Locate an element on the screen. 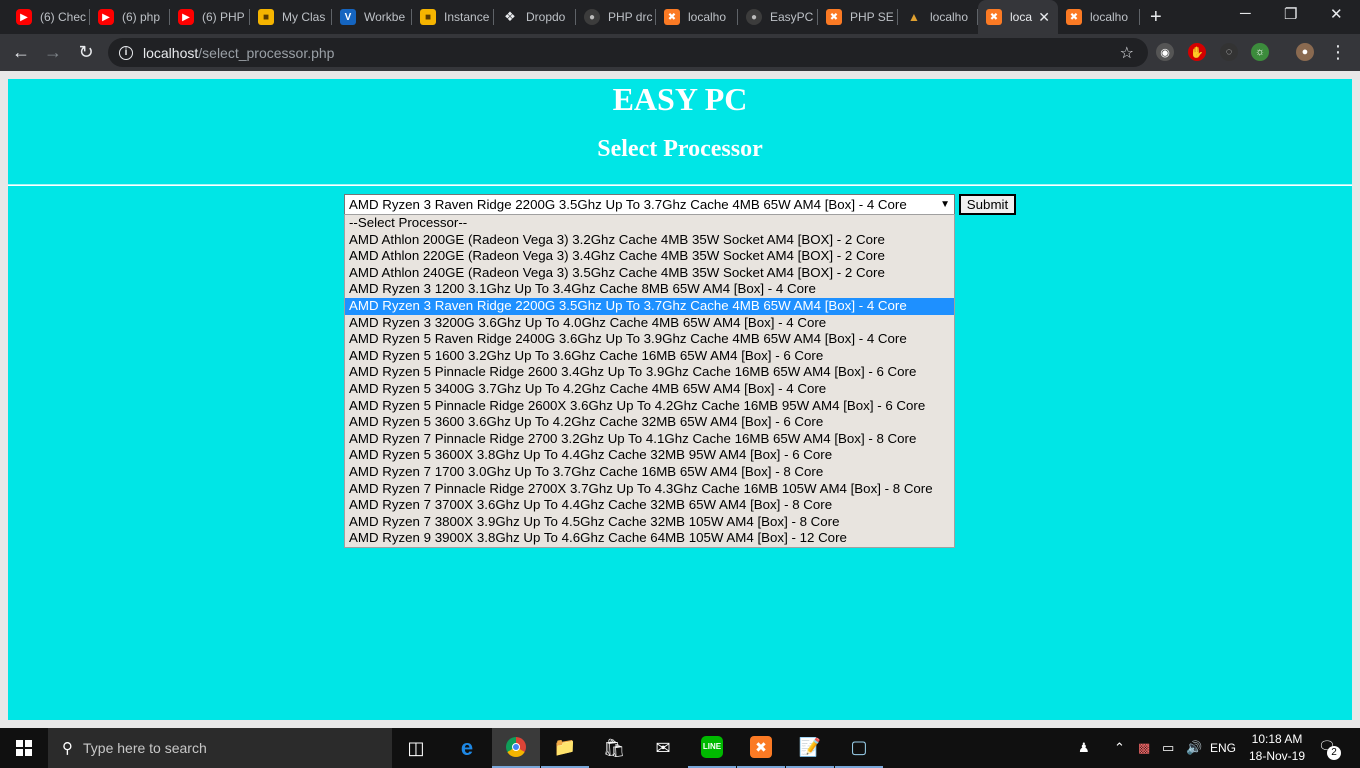 The height and width of the screenshot is (768, 1360). tab-title: loca is located at coordinates (1021, 17).